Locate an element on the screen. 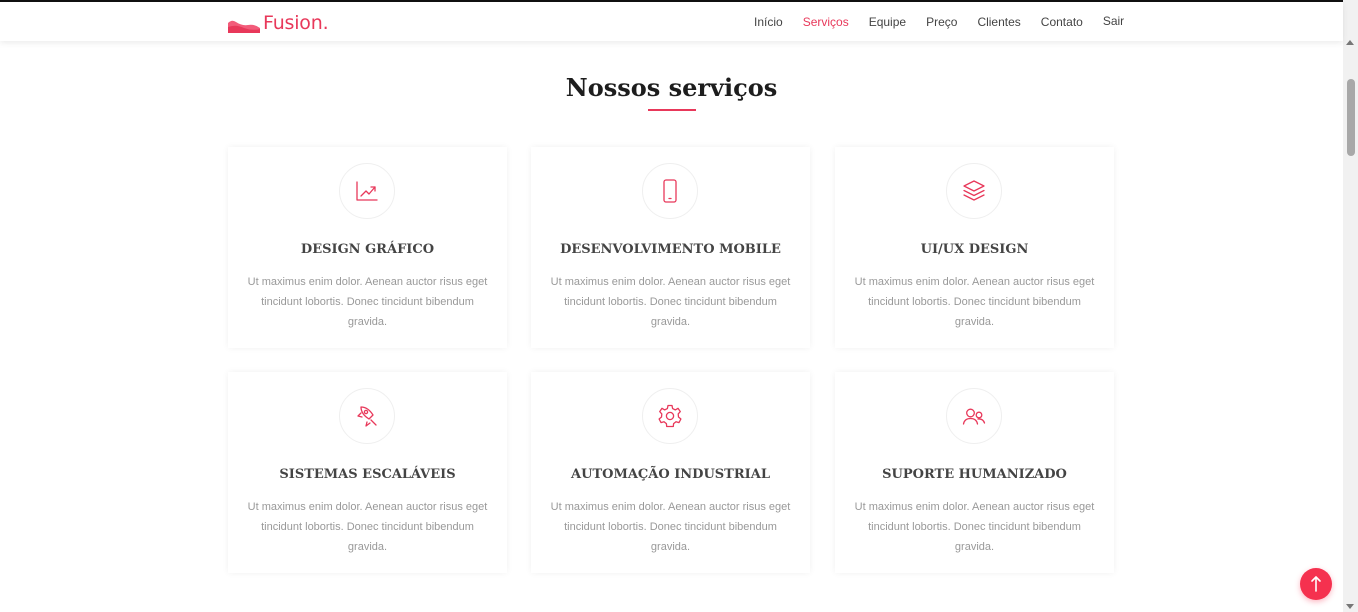 The height and width of the screenshot is (612, 1358). nav-item-contato: Contato is located at coordinates (1062, 22).